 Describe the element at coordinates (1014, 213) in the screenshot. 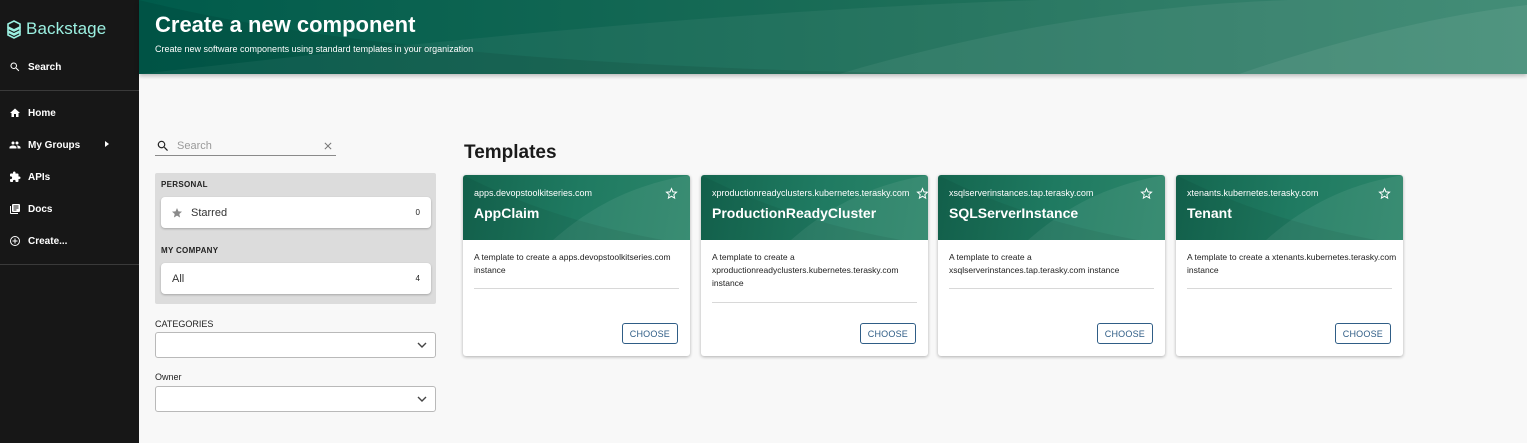

I see `card-title: SQLServerInstance` at that location.